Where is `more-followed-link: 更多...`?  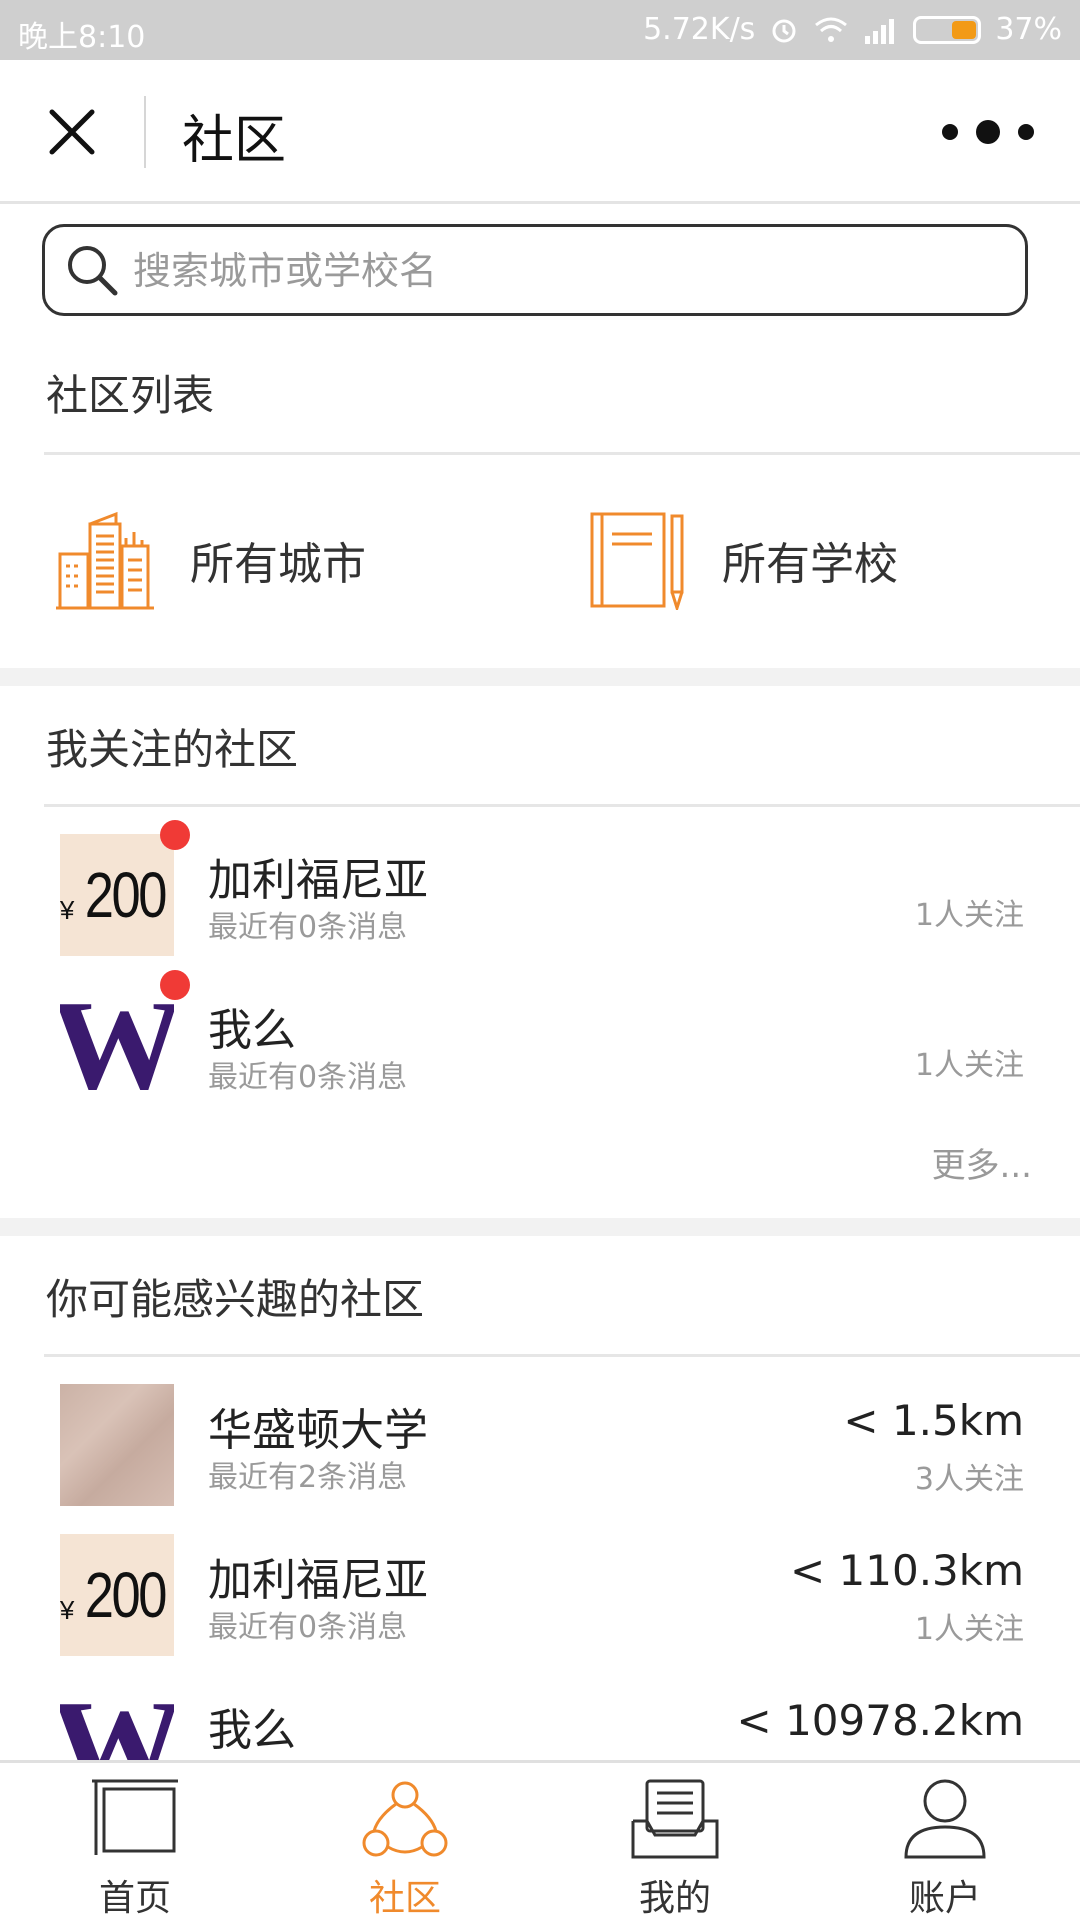 more-followed-link: 更多... is located at coordinates (982, 1162).